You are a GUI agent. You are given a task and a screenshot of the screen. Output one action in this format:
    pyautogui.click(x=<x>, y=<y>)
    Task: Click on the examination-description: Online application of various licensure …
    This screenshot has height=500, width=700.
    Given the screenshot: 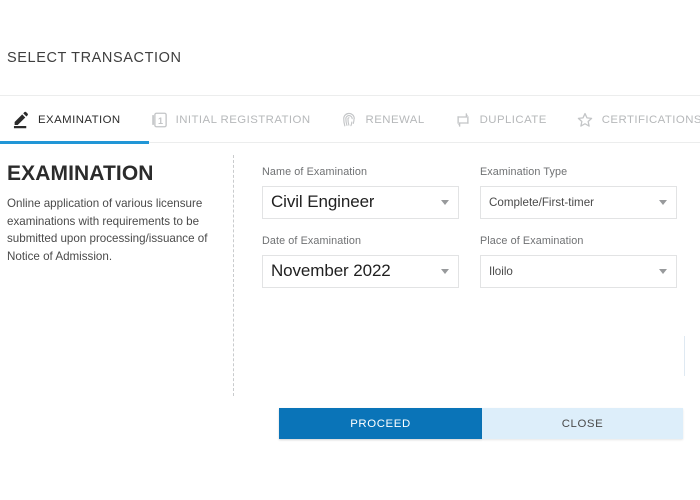 What is the action you would take?
    pyautogui.click(x=107, y=230)
    